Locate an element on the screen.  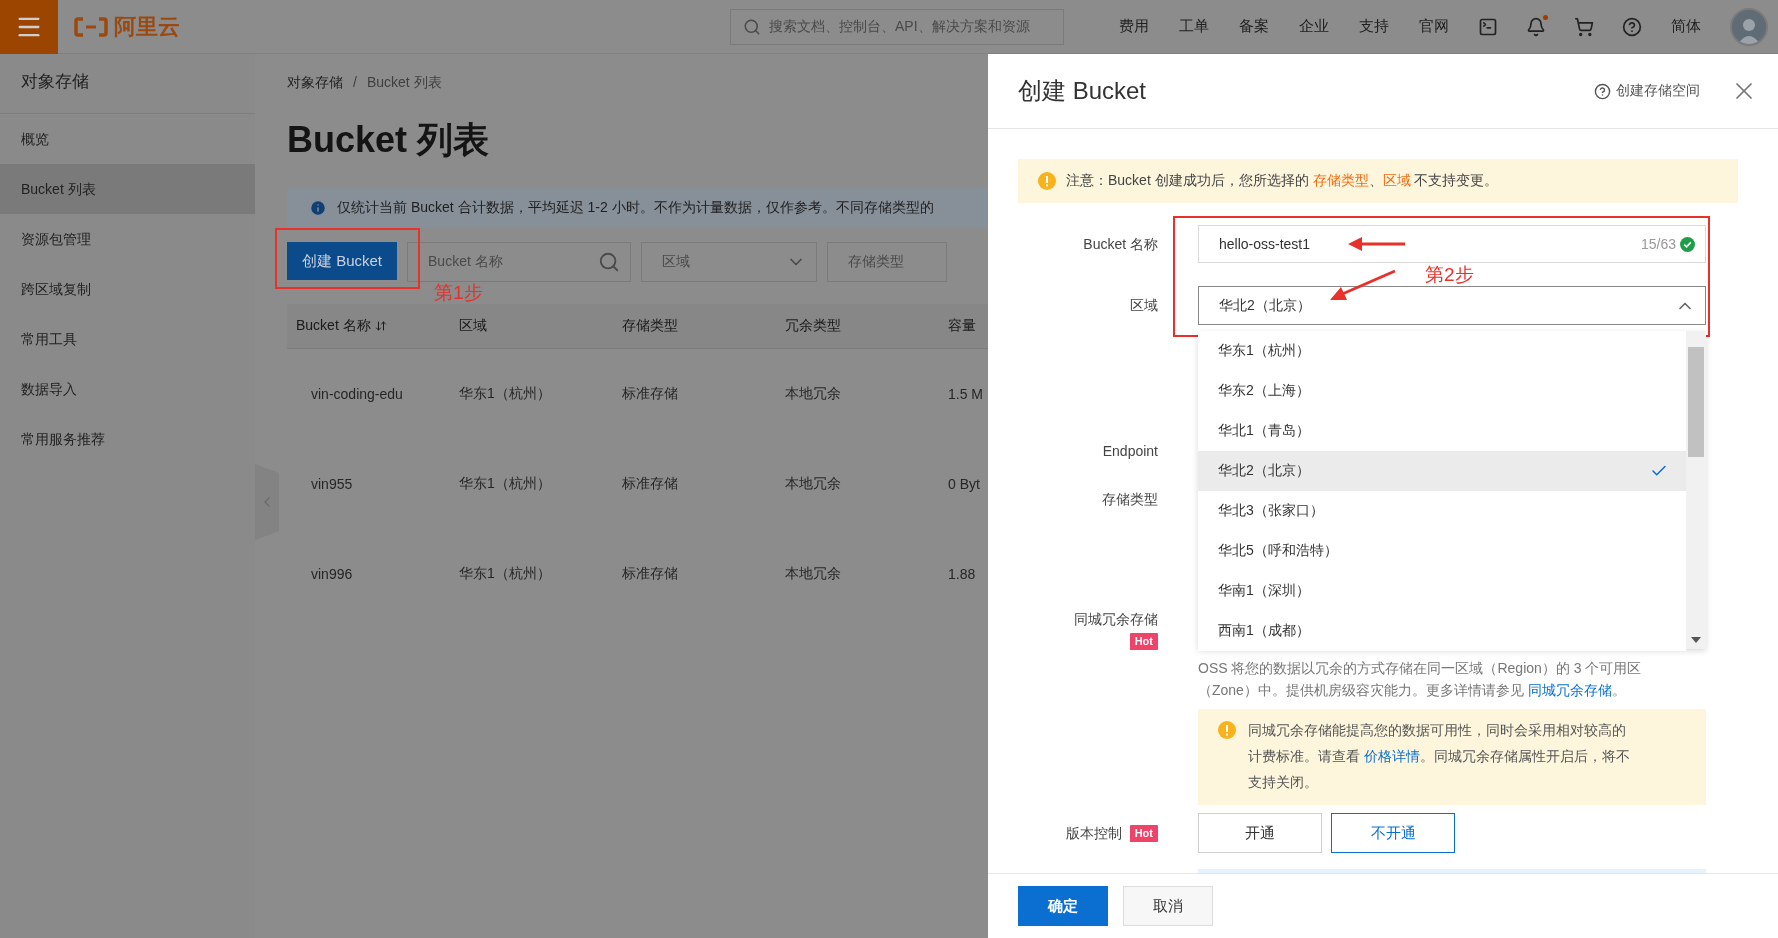
notice-text: 注意：Bucket 创建成功后，您所选择的 存储类型、区域 不支持变更。 is located at coordinates (1282, 181).